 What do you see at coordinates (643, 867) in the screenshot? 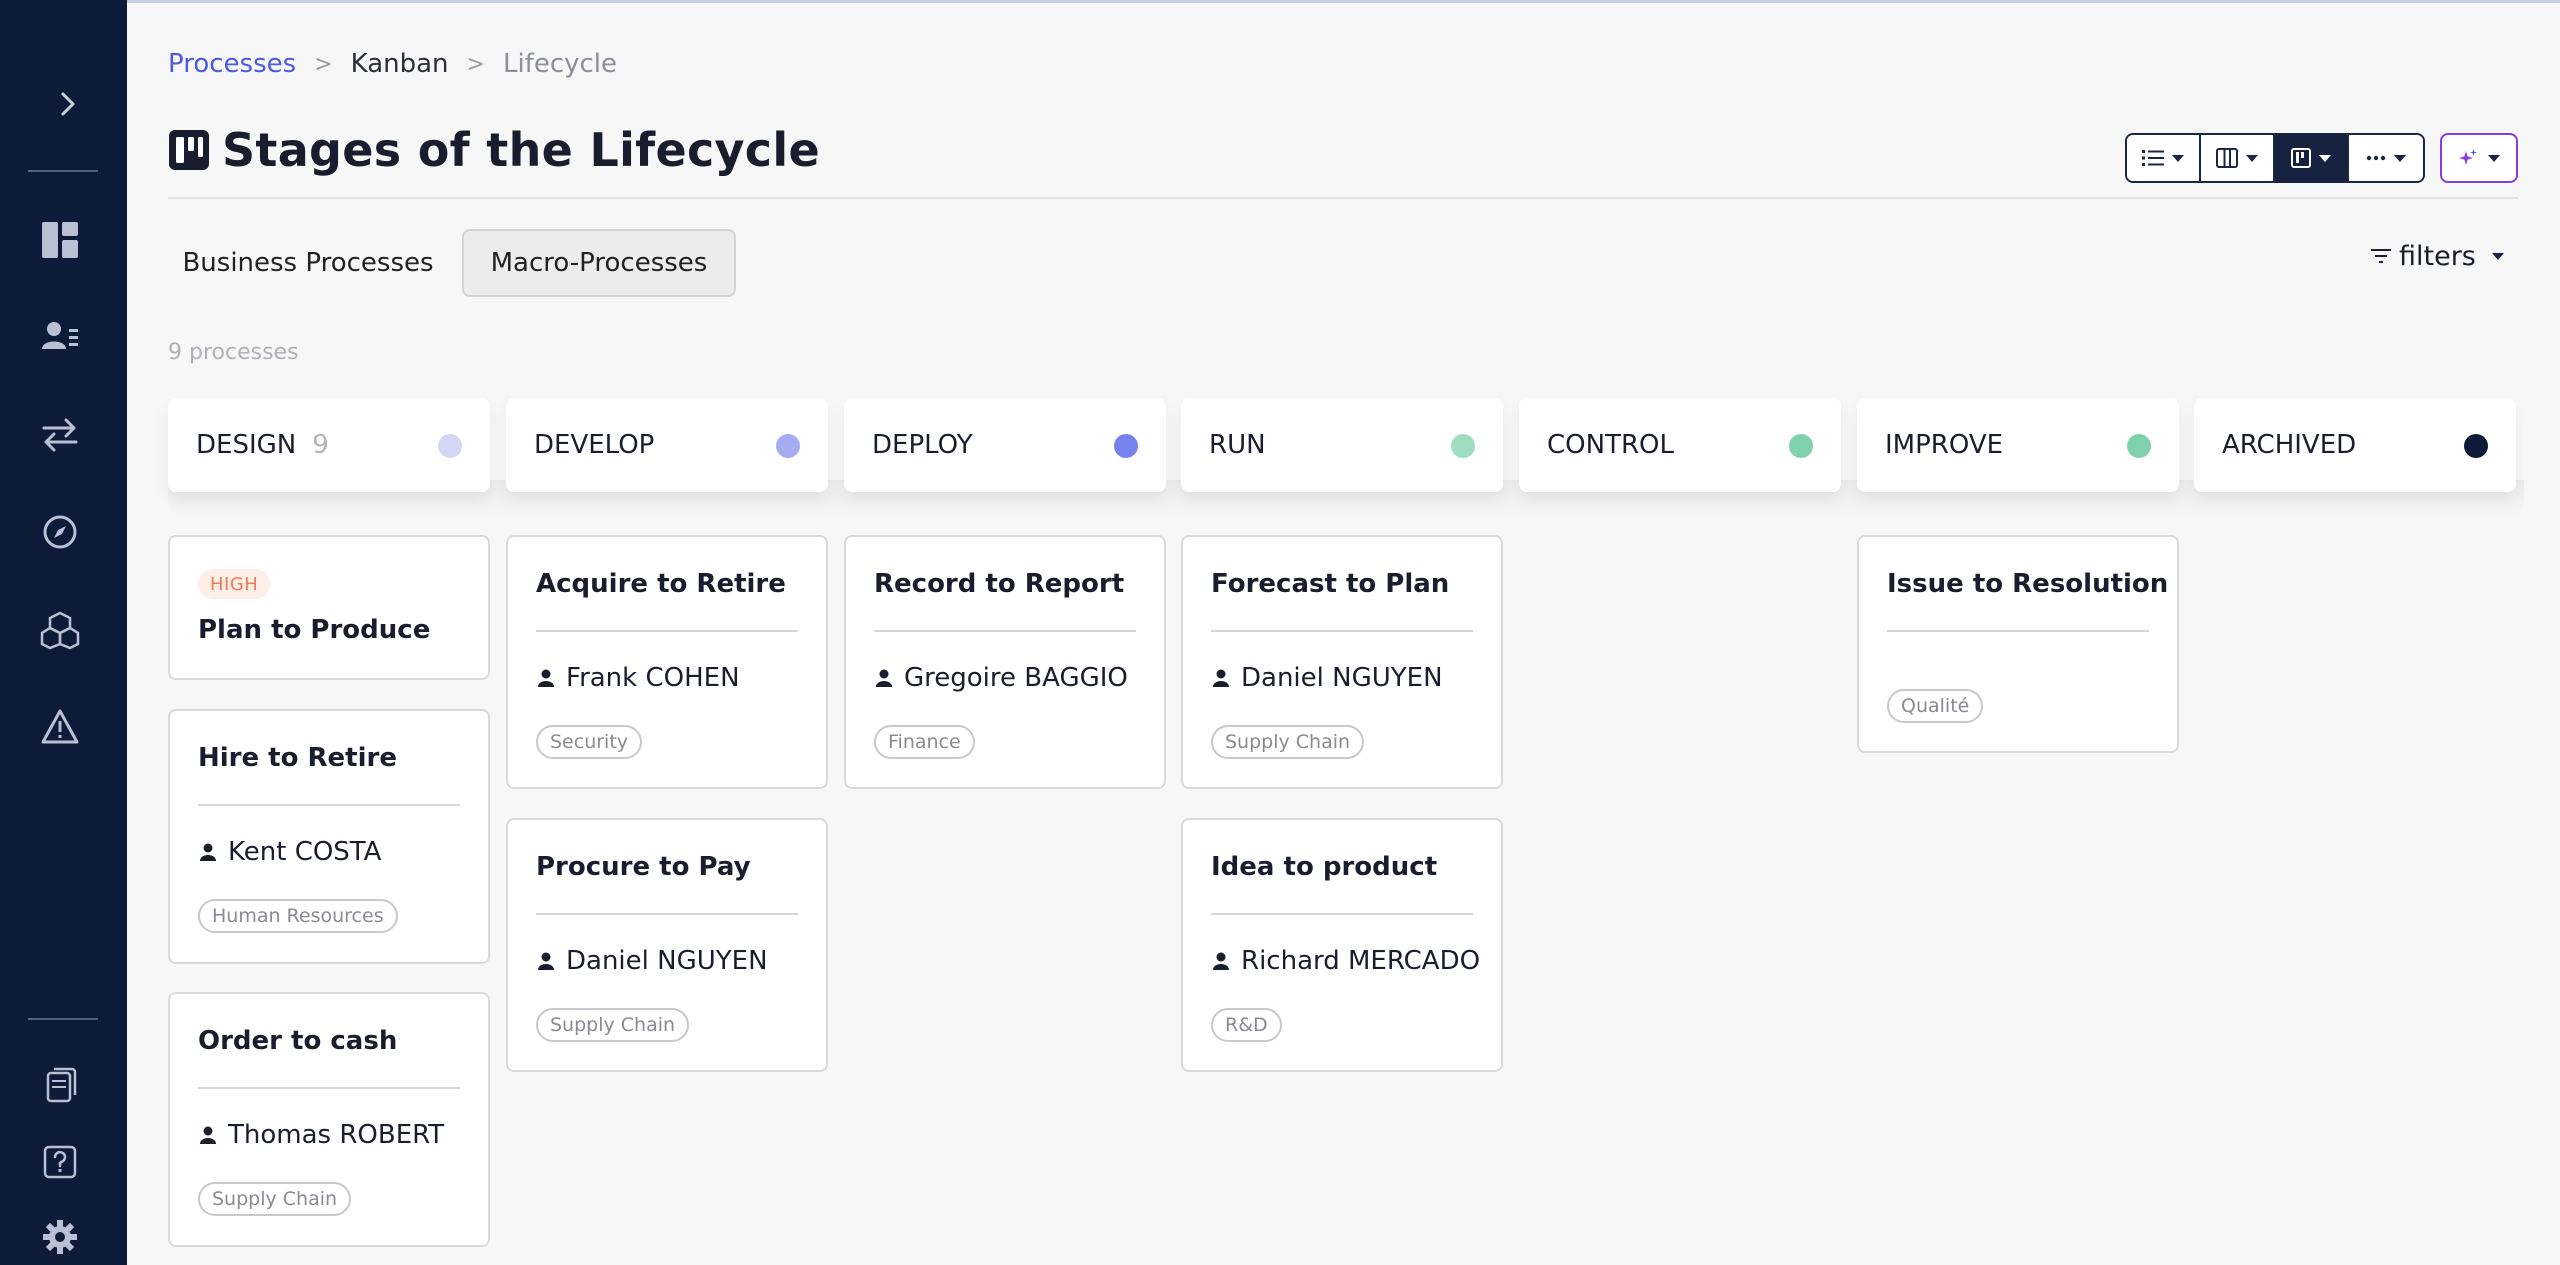
I see `card-title: Procure to Pay` at bounding box center [643, 867].